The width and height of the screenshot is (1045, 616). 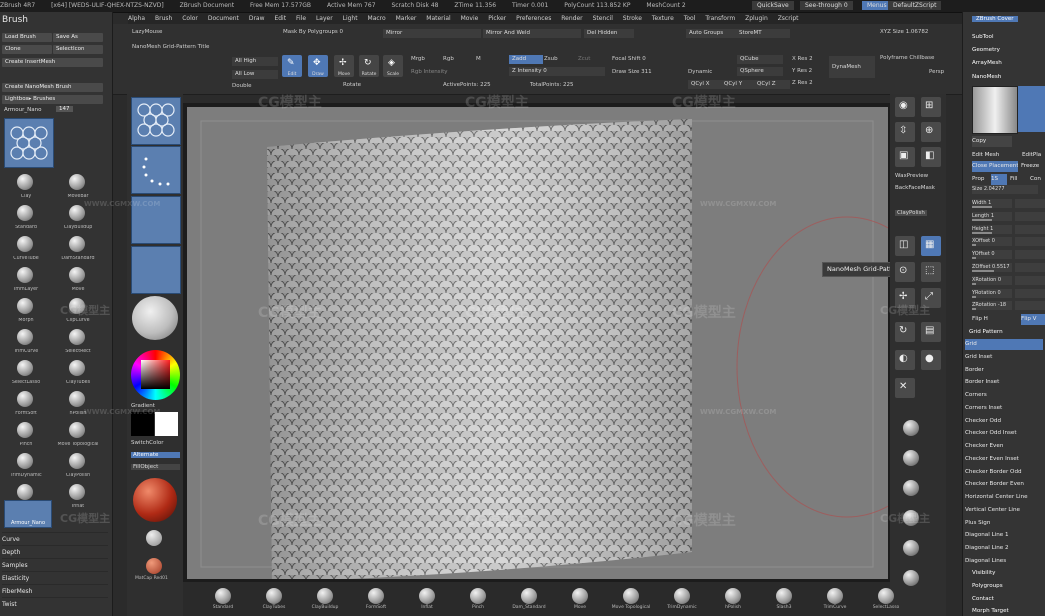 What do you see at coordinates (632, 72) in the screenshot?
I see `draw-size-slider: Draw Size 311` at bounding box center [632, 72].